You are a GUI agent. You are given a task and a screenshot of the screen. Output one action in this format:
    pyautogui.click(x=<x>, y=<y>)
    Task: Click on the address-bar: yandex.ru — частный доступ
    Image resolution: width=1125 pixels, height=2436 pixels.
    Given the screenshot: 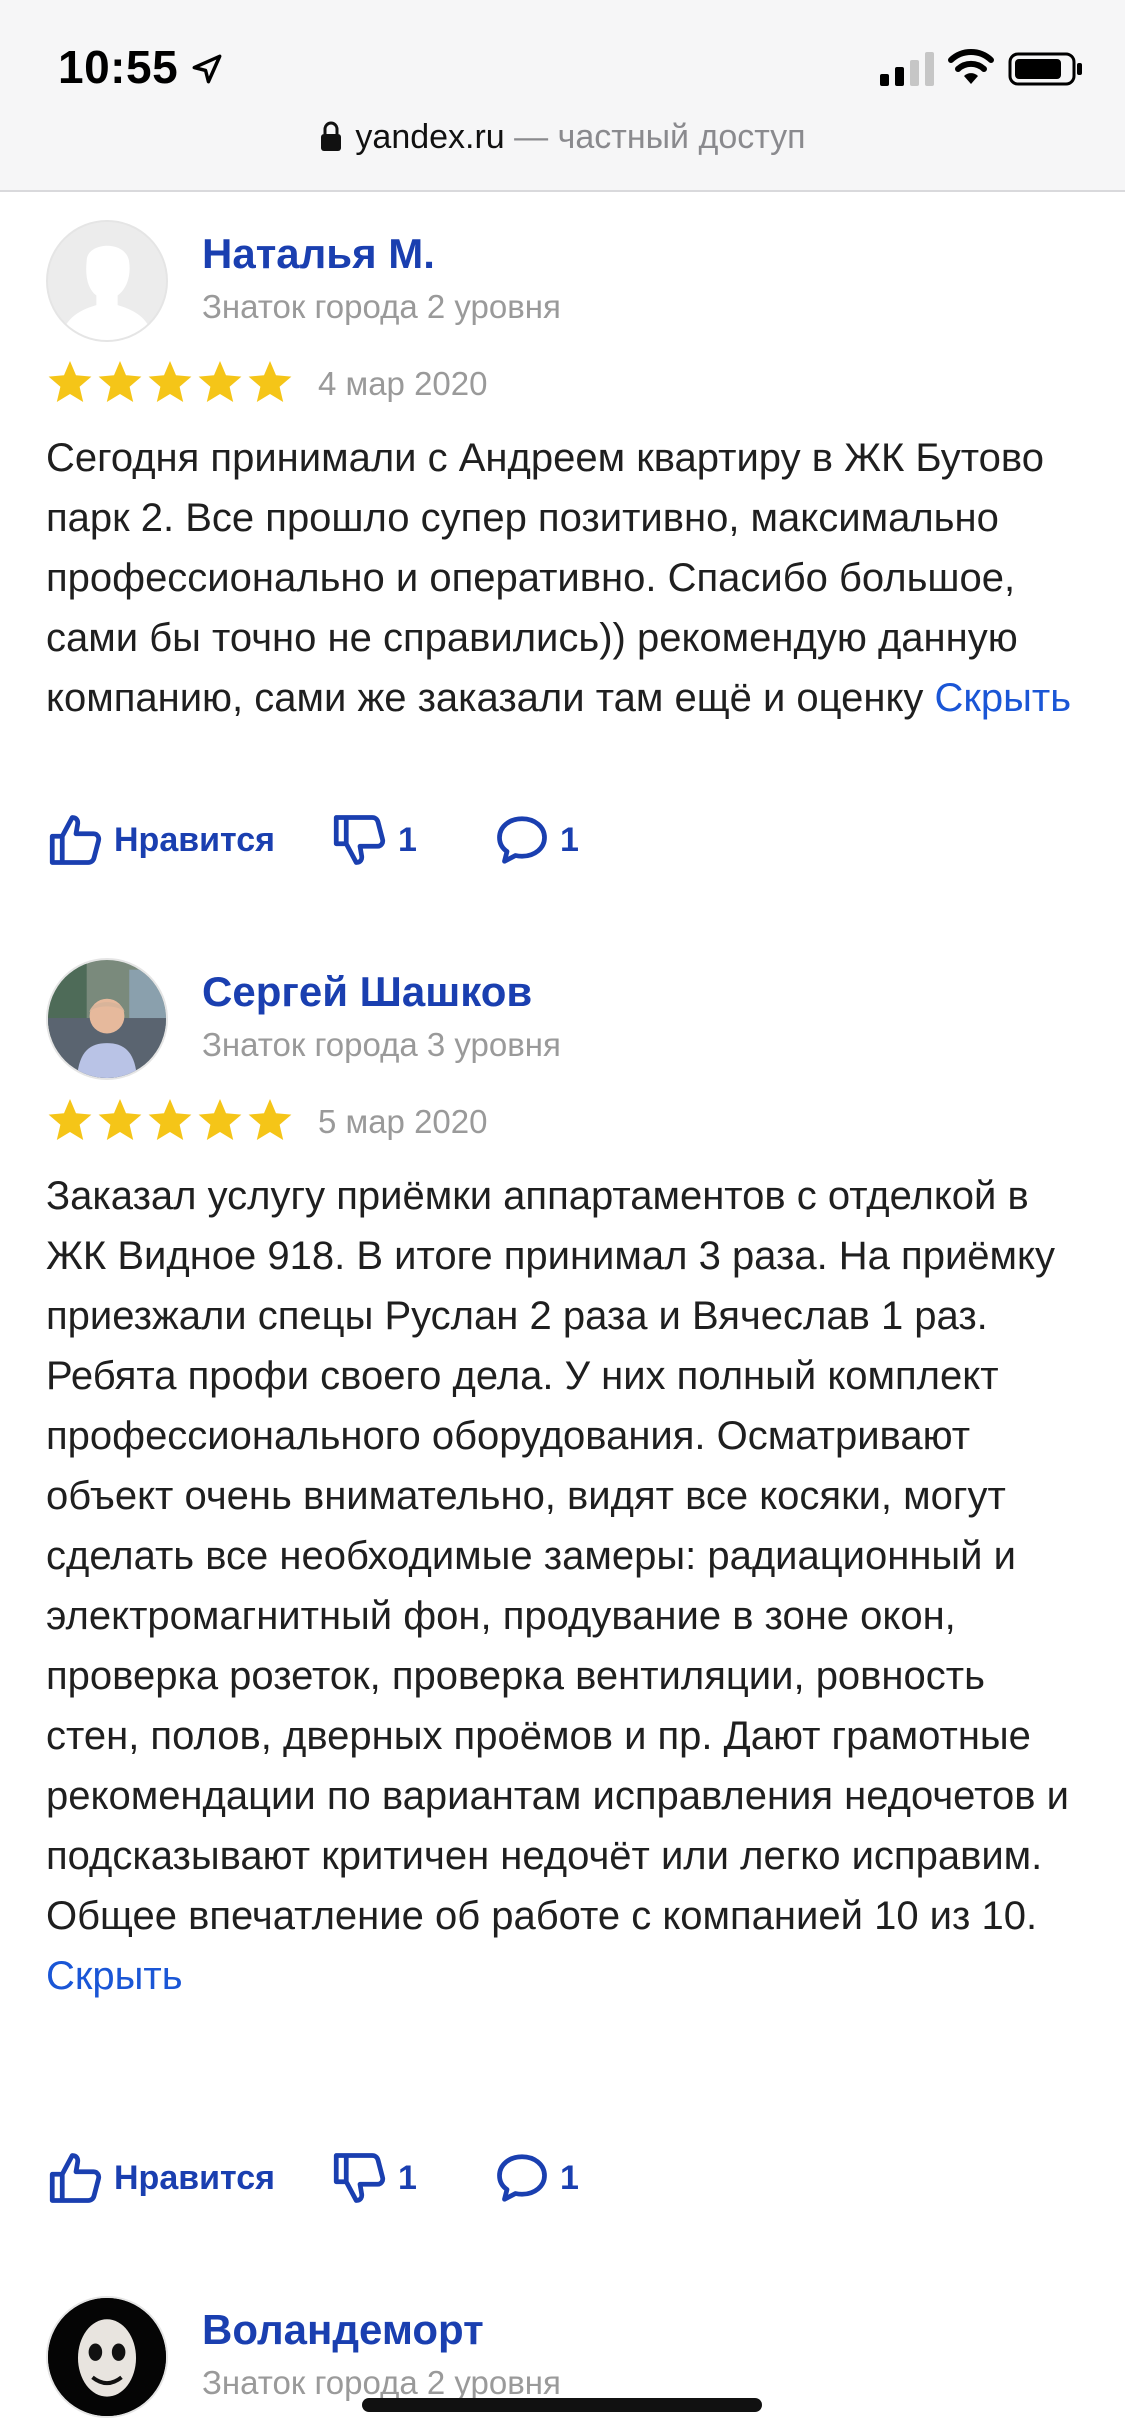 What is the action you would take?
    pyautogui.click(x=562, y=137)
    